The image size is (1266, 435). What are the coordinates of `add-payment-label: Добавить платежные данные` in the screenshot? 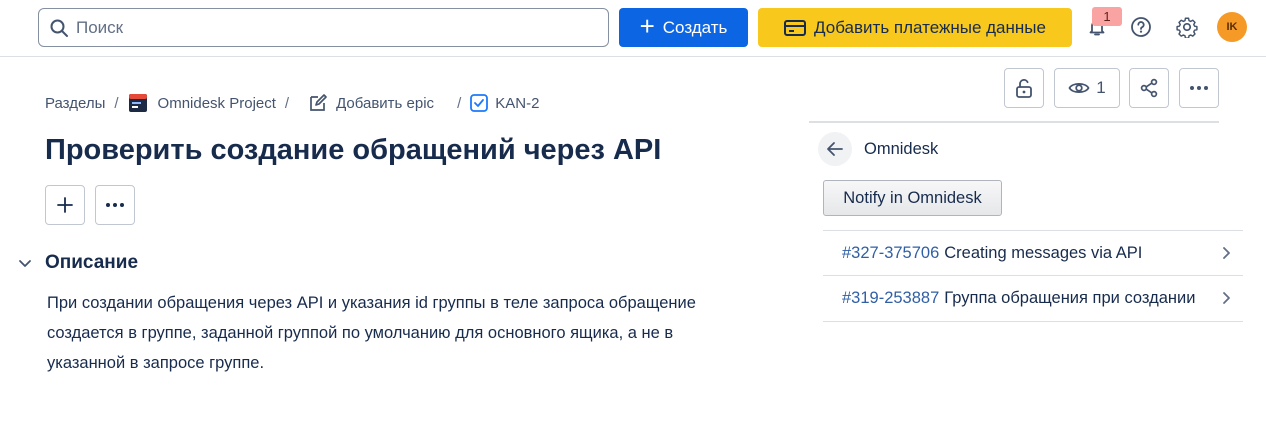 It's located at (930, 27).